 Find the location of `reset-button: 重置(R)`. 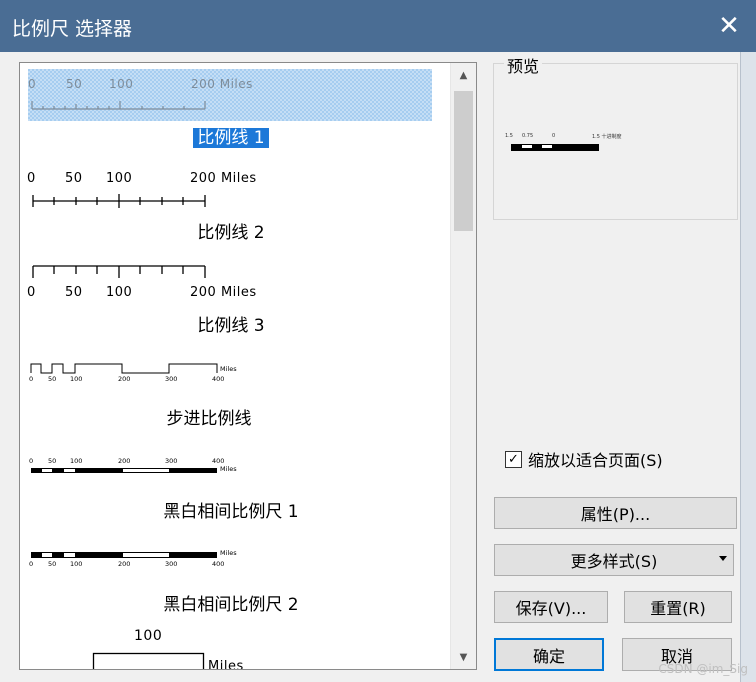

reset-button: 重置(R) is located at coordinates (678, 607).